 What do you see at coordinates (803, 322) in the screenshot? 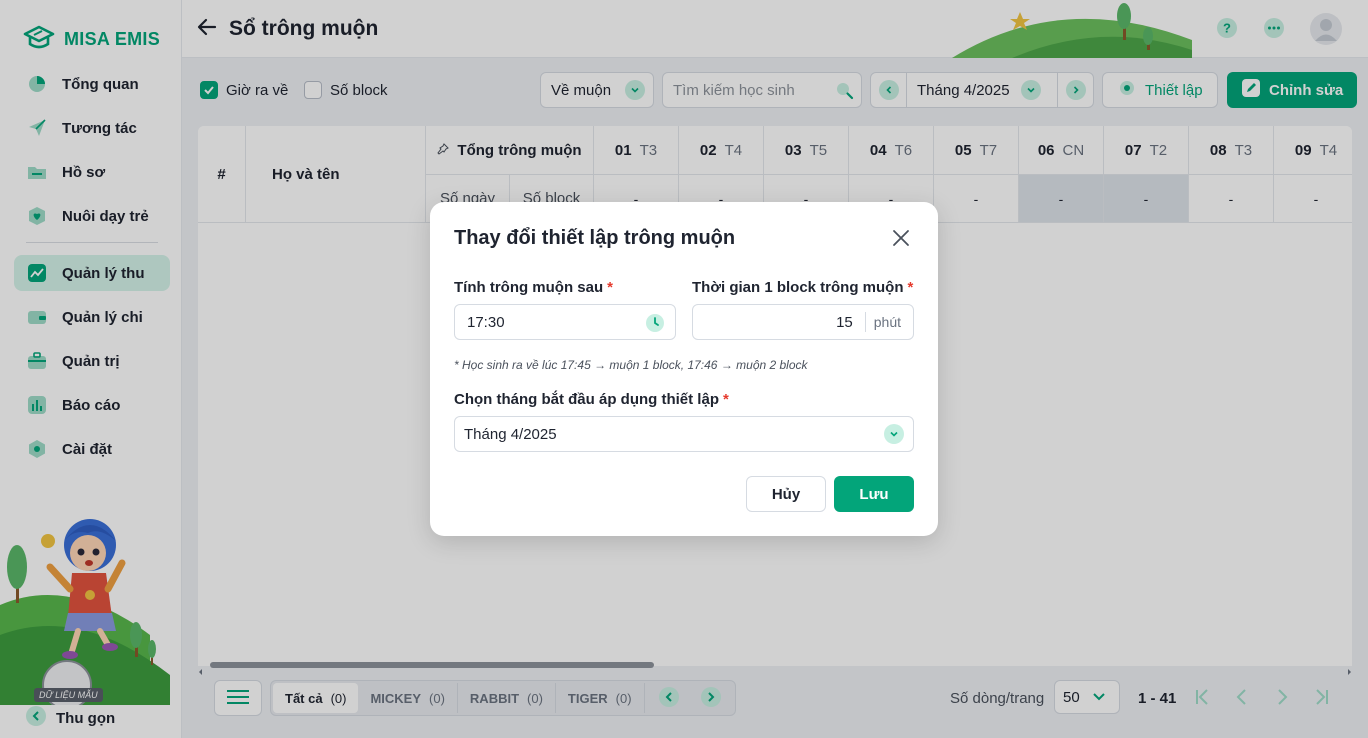
I see `block-time-input: 15 phút` at bounding box center [803, 322].